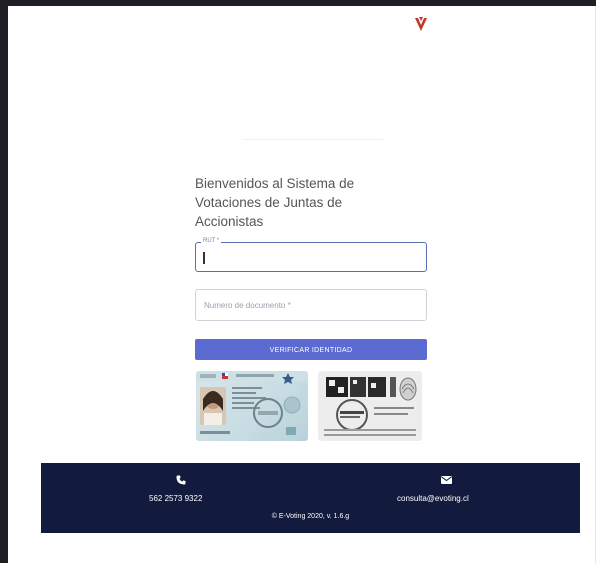  Describe the element at coordinates (313, 139) in the screenshot. I see `divider` at that location.